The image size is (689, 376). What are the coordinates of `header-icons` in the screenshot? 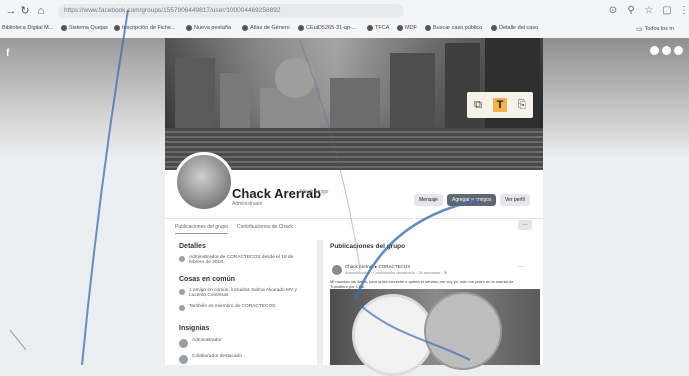 It's located at (667, 51).